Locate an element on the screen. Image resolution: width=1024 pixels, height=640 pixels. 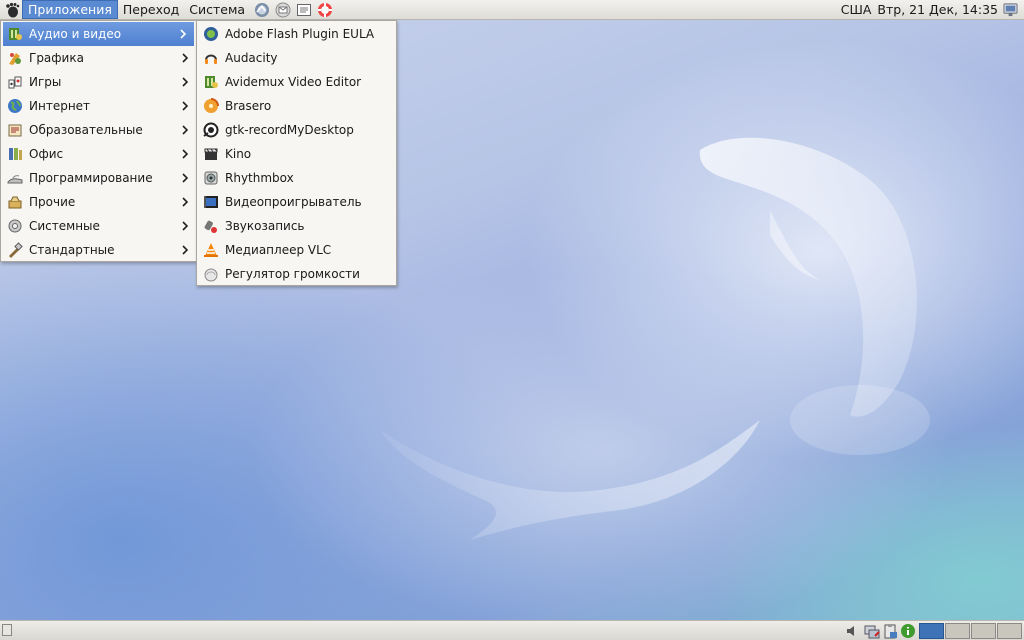
submenu-item-gtk-recordmydesktop: gtk-recordMyDesktop is located at coordinates (296, 130).